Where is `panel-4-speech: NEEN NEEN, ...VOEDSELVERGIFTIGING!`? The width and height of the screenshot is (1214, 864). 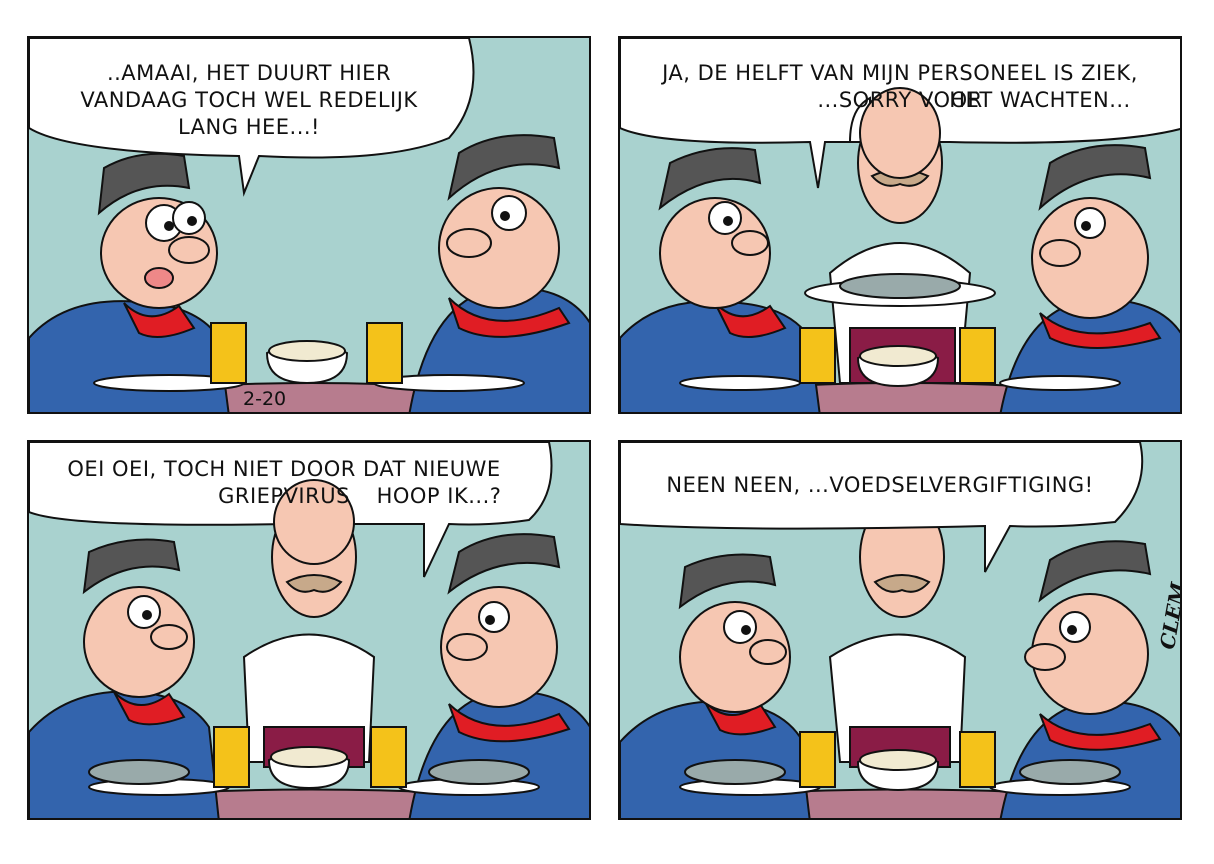
panel-4-speech: NEEN NEEN, ...VOEDSELVERGIFTIGING! is located at coordinates (880, 485).